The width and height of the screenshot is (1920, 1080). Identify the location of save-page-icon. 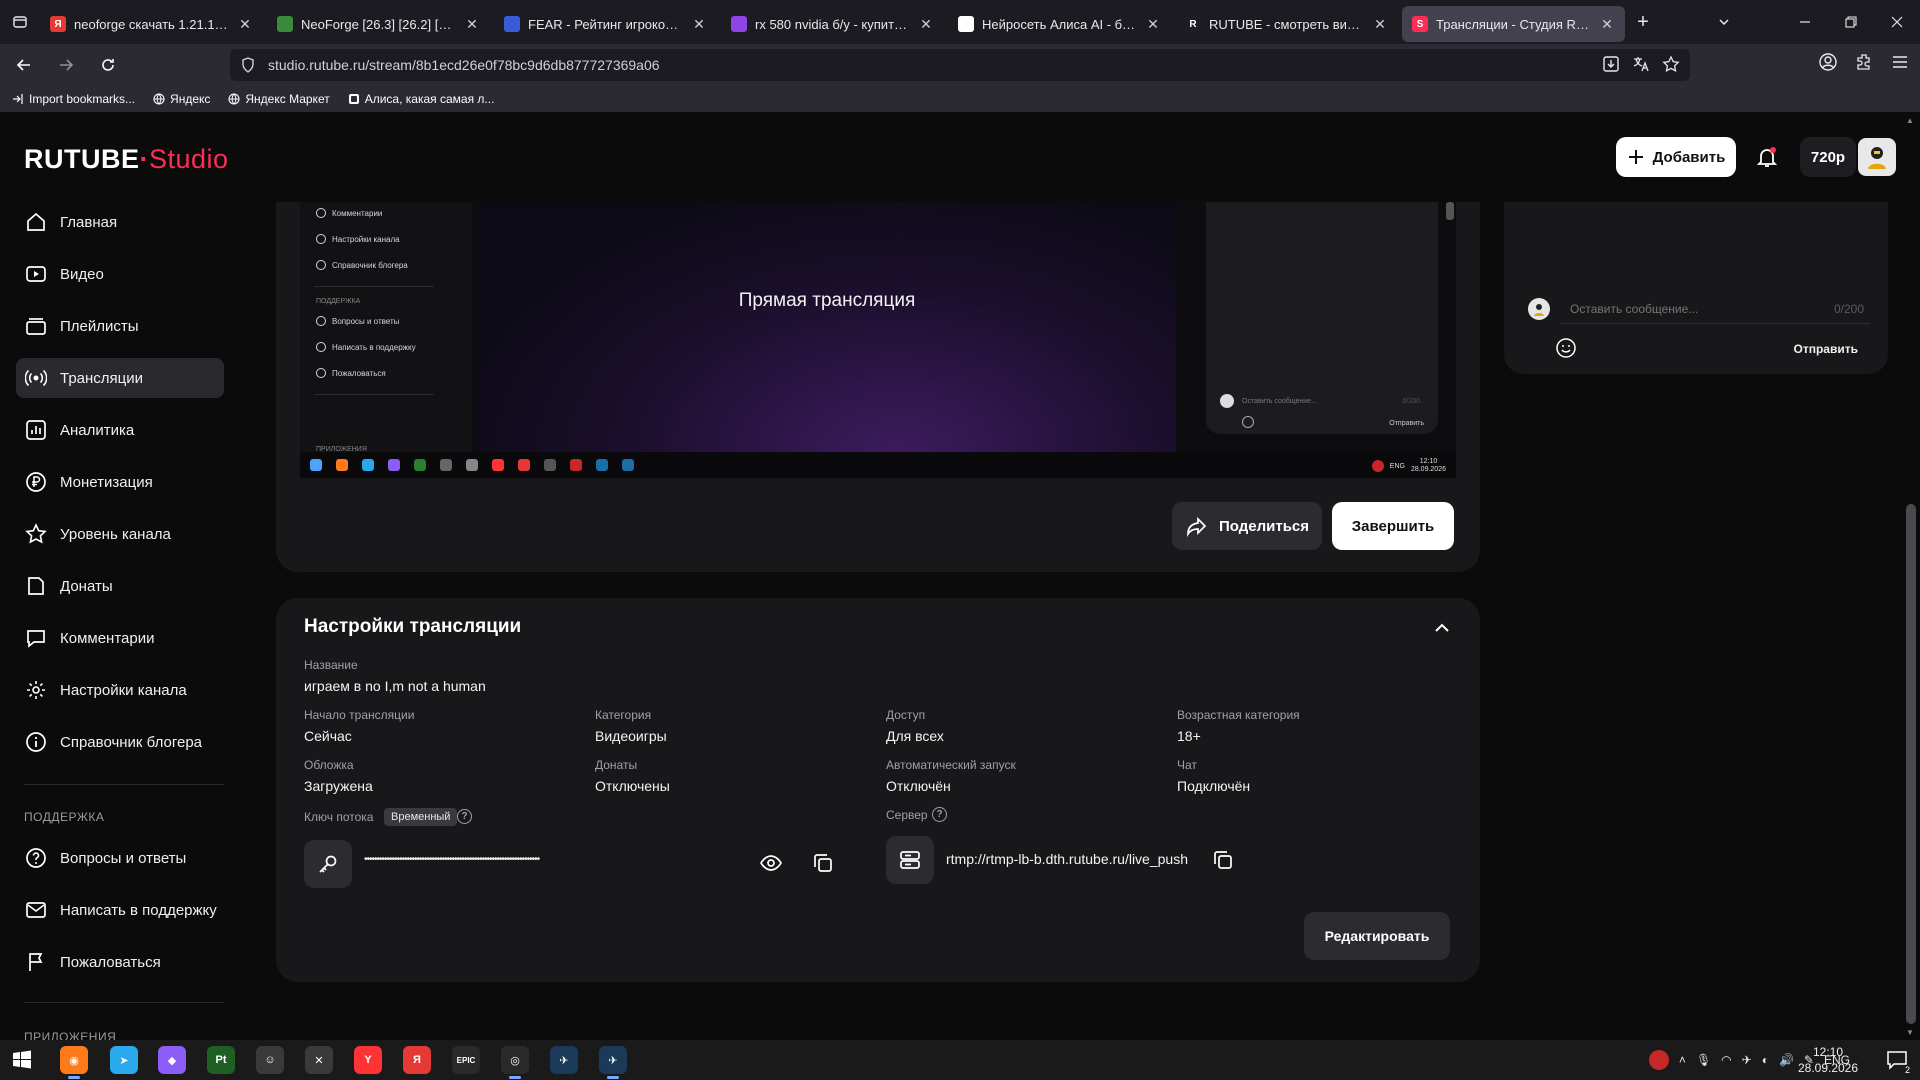
(1611, 64).